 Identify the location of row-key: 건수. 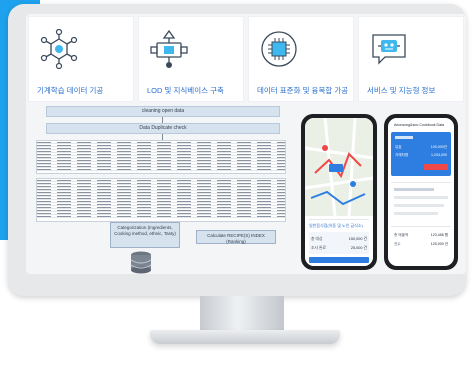
(397, 243).